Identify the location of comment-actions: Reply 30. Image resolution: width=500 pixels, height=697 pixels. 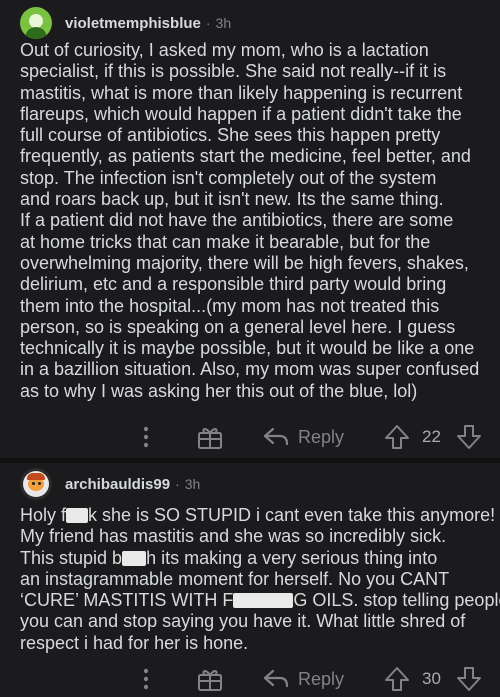
(250, 679).